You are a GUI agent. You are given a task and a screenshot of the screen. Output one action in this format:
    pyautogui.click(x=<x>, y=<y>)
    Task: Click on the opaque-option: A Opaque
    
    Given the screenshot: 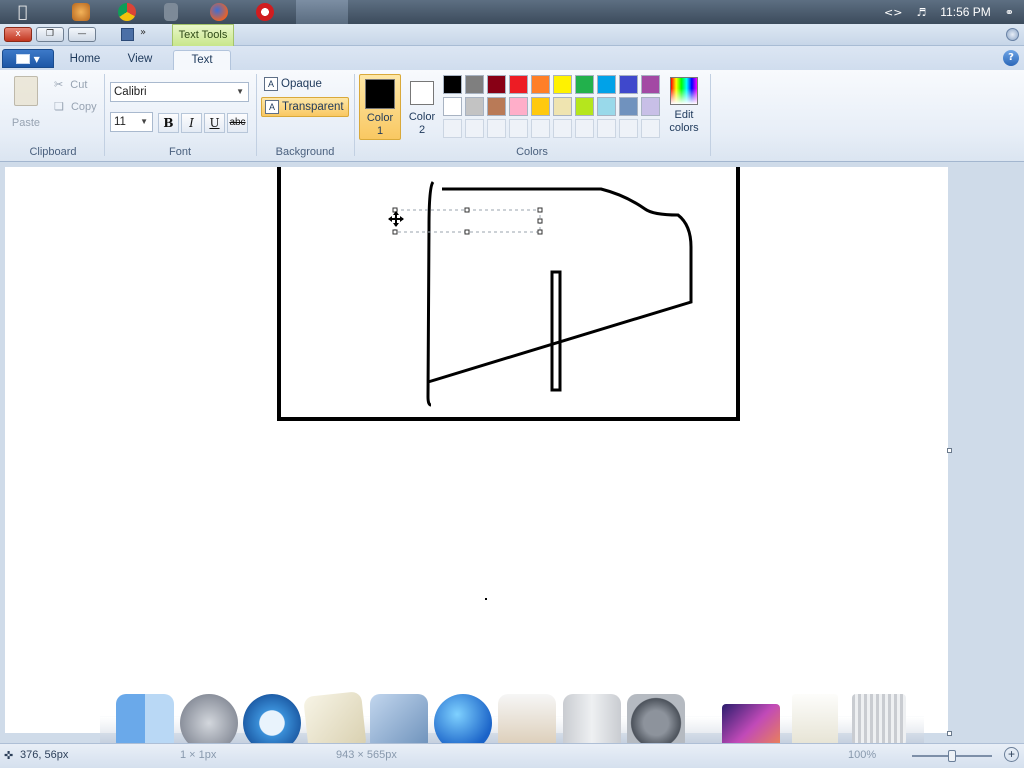 What is the action you would take?
    pyautogui.click(x=305, y=85)
    